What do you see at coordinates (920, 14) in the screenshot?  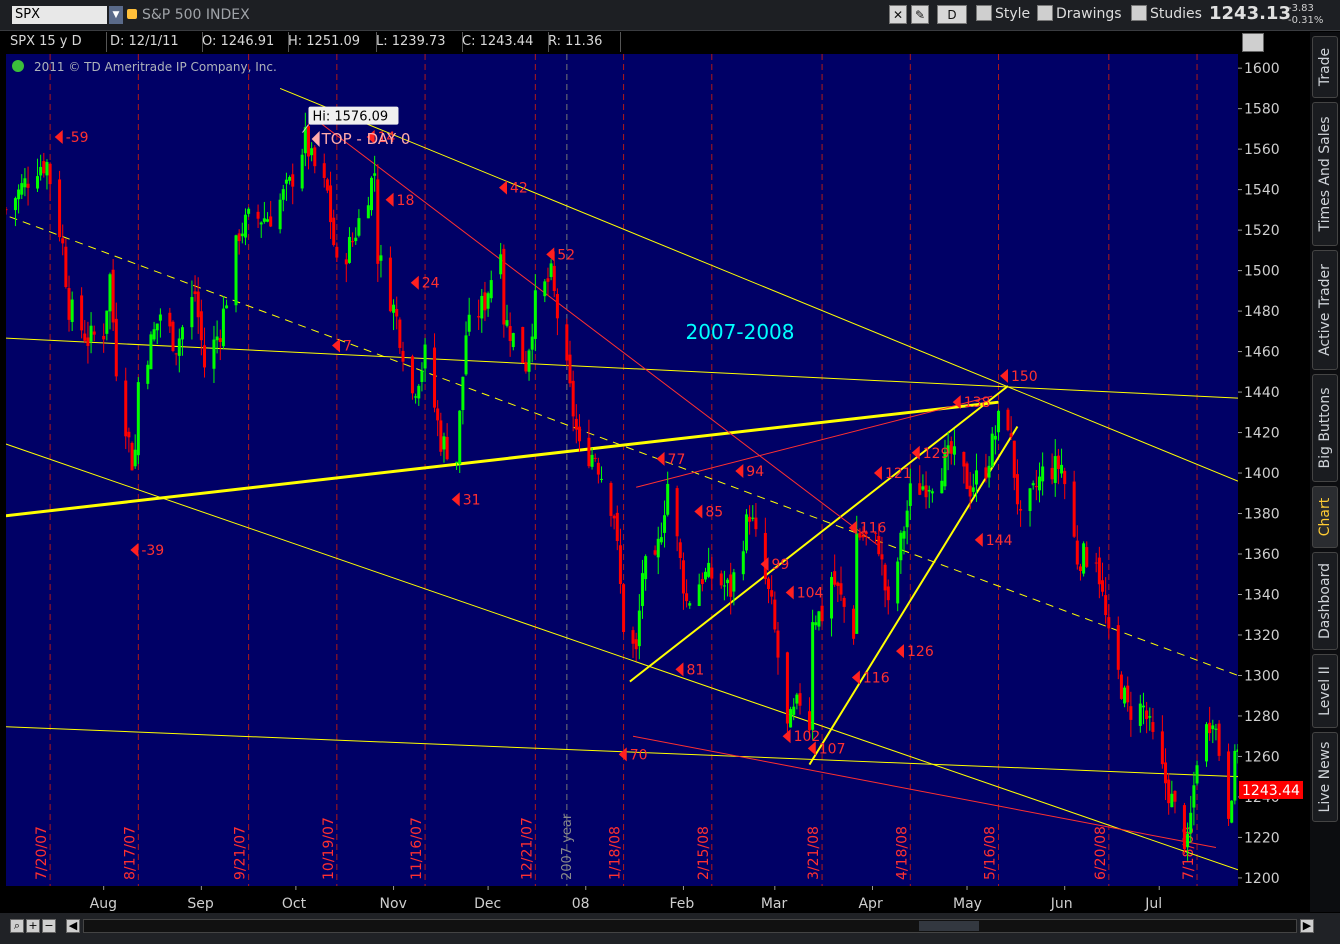 I see `pencil-tool-icon: ✎` at bounding box center [920, 14].